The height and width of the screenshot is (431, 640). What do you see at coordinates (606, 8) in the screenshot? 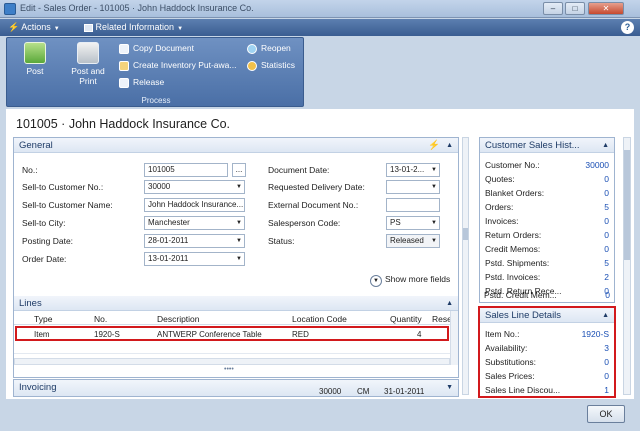
I see `close-button: ✕` at bounding box center [606, 8].